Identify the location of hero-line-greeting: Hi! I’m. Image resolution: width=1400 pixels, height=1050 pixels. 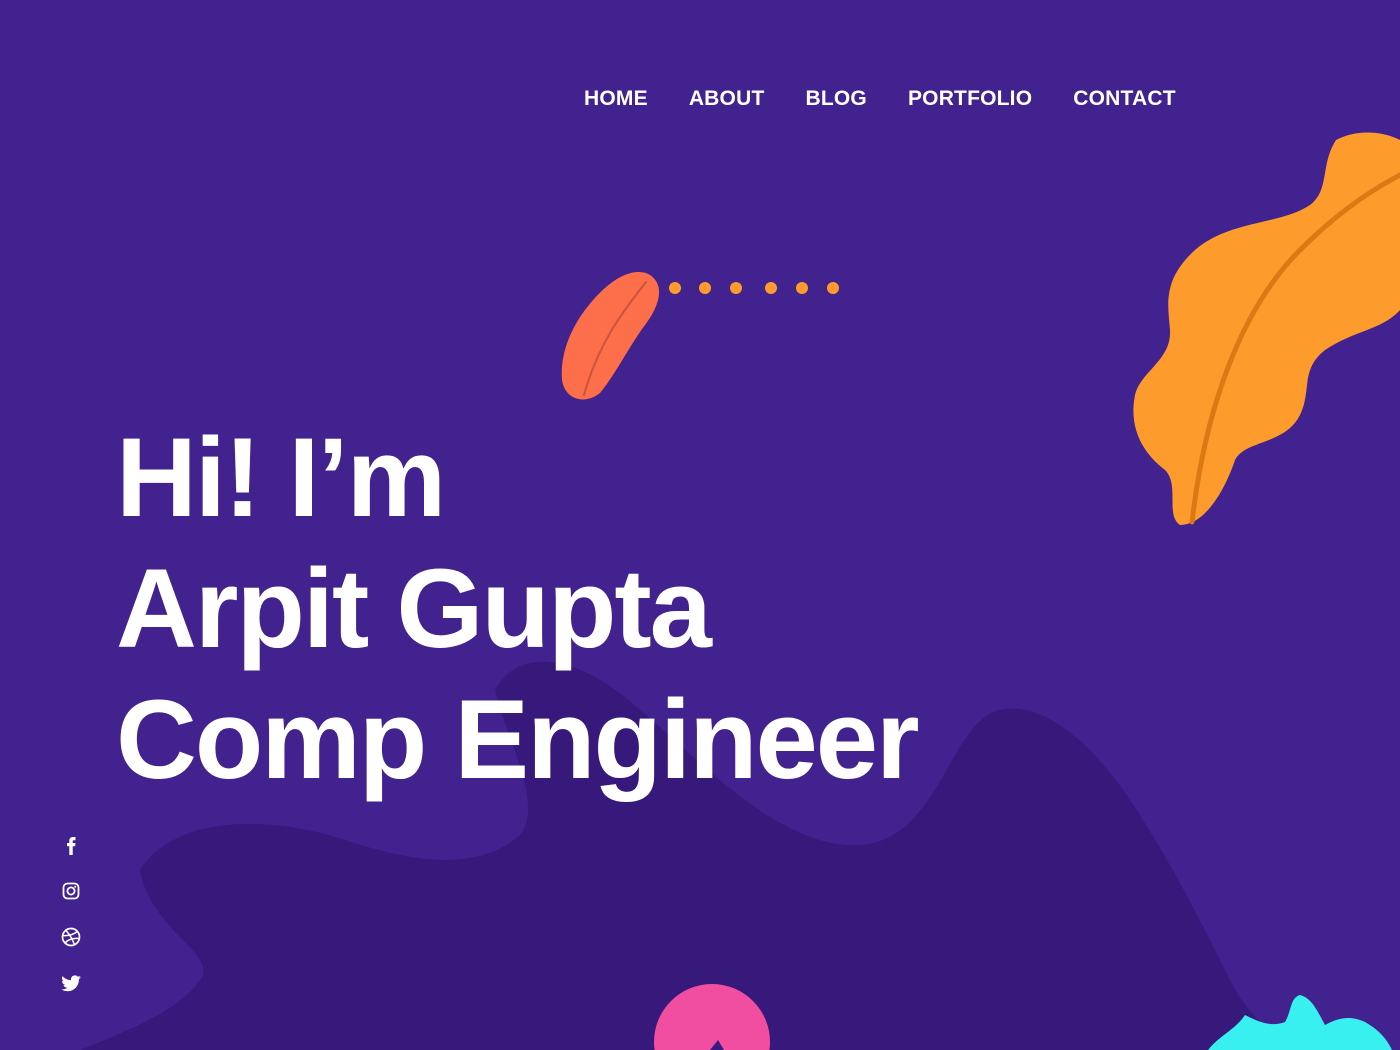
(281, 477).